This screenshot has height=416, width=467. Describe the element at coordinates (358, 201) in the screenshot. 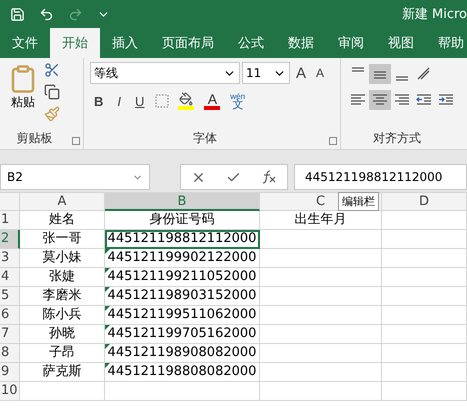

I see `tooltip: 编辑栏` at that location.